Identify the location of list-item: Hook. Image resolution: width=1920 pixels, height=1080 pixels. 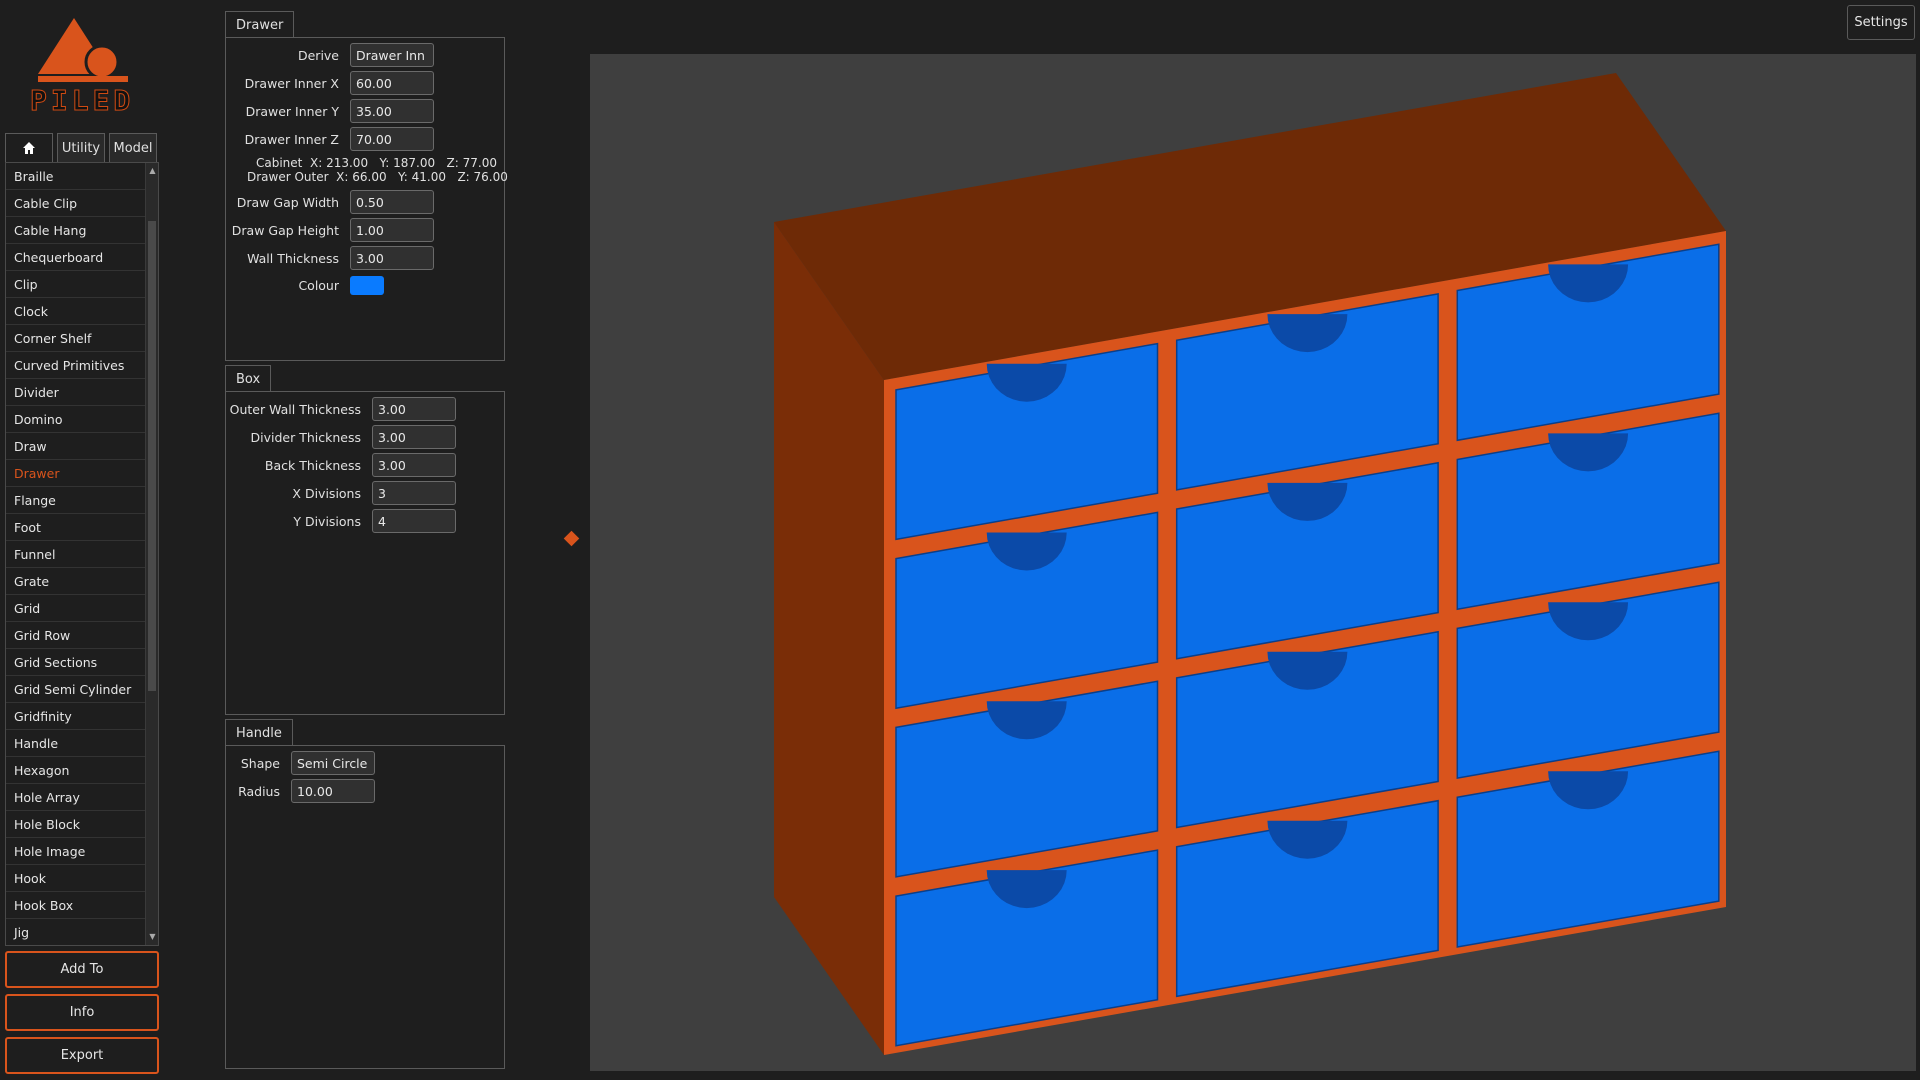
(76, 878).